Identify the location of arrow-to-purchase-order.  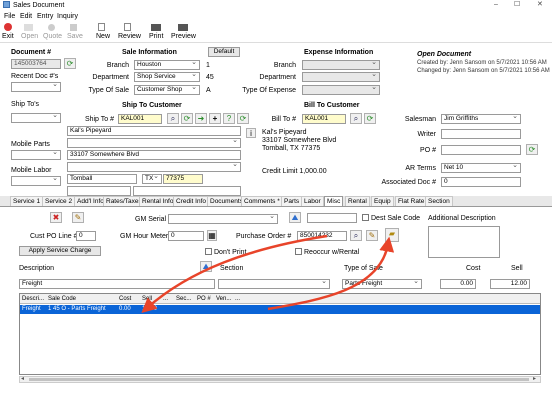
(234, 273).